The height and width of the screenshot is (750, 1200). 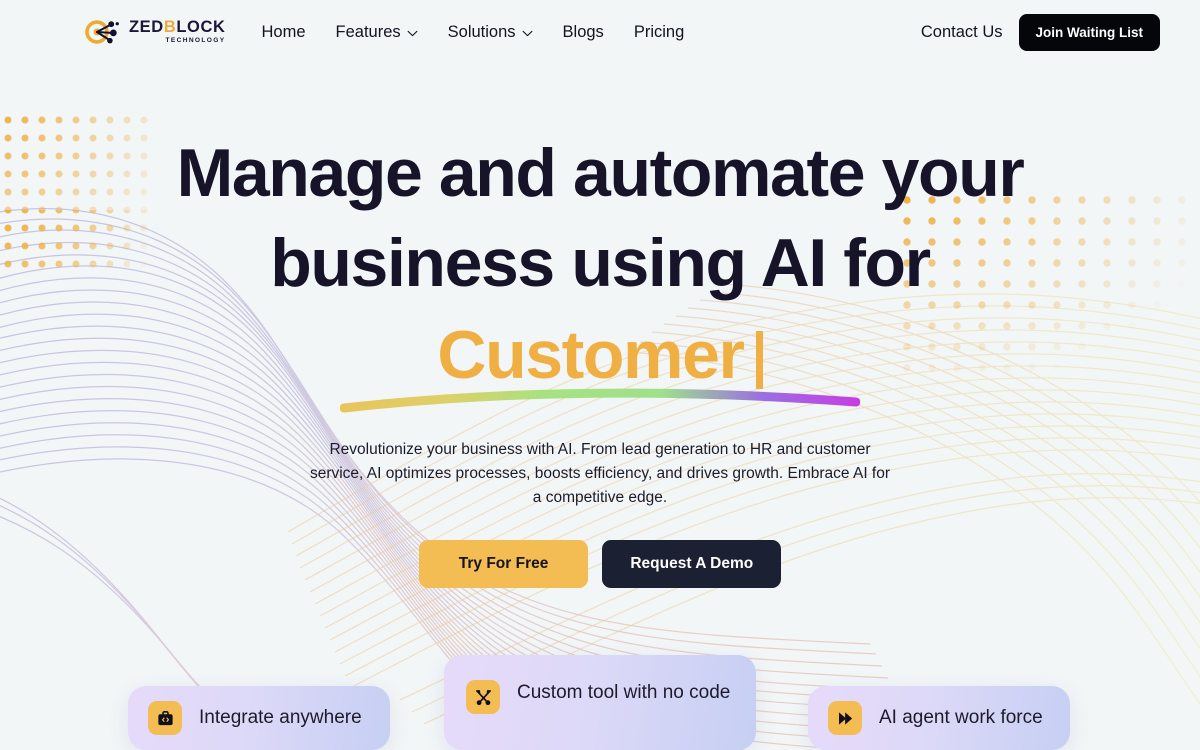 I want to click on brand-wordmark: ZEDBLOCK TECHNOLOGY, so click(x=177, y=31).